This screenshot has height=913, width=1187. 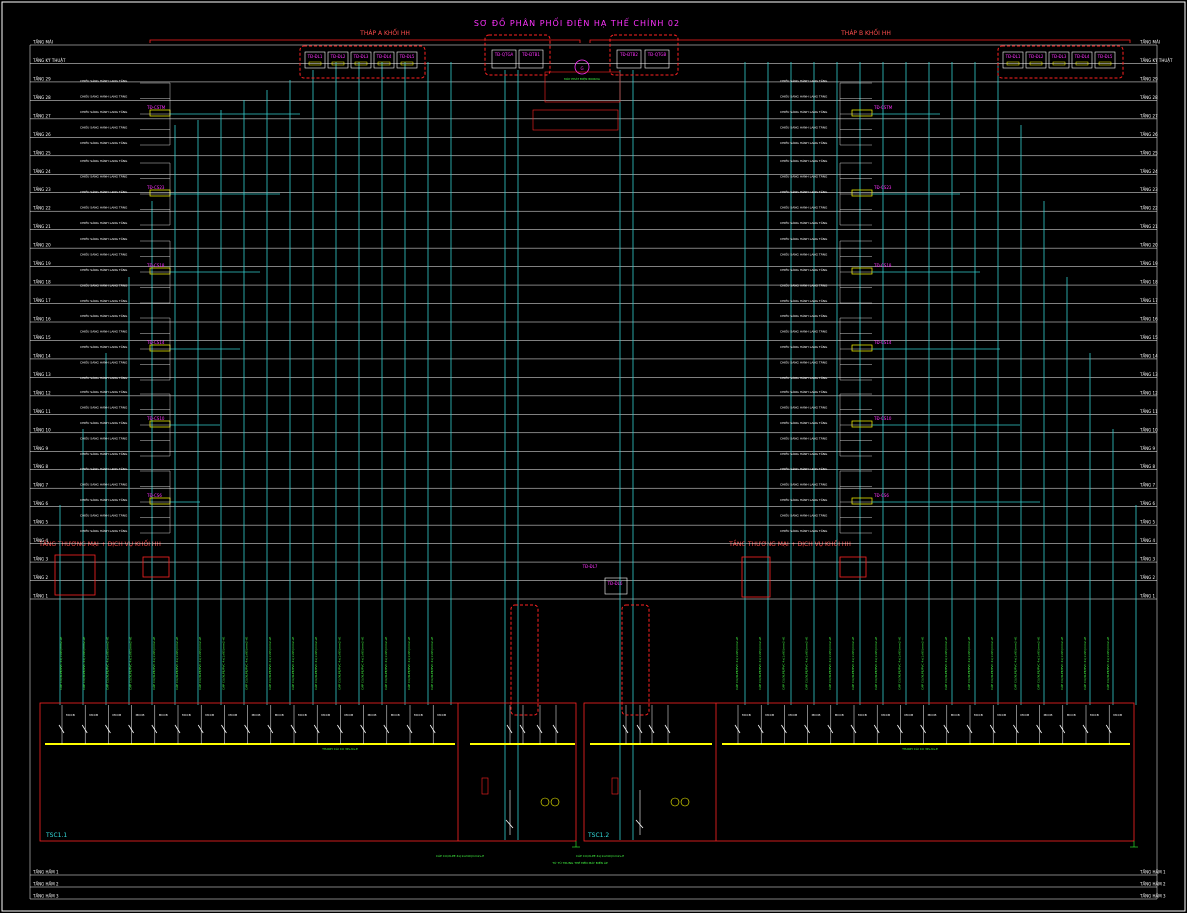 I want to click on top-left-code: TĐ-ĐL5, so click(x=407, y=56).